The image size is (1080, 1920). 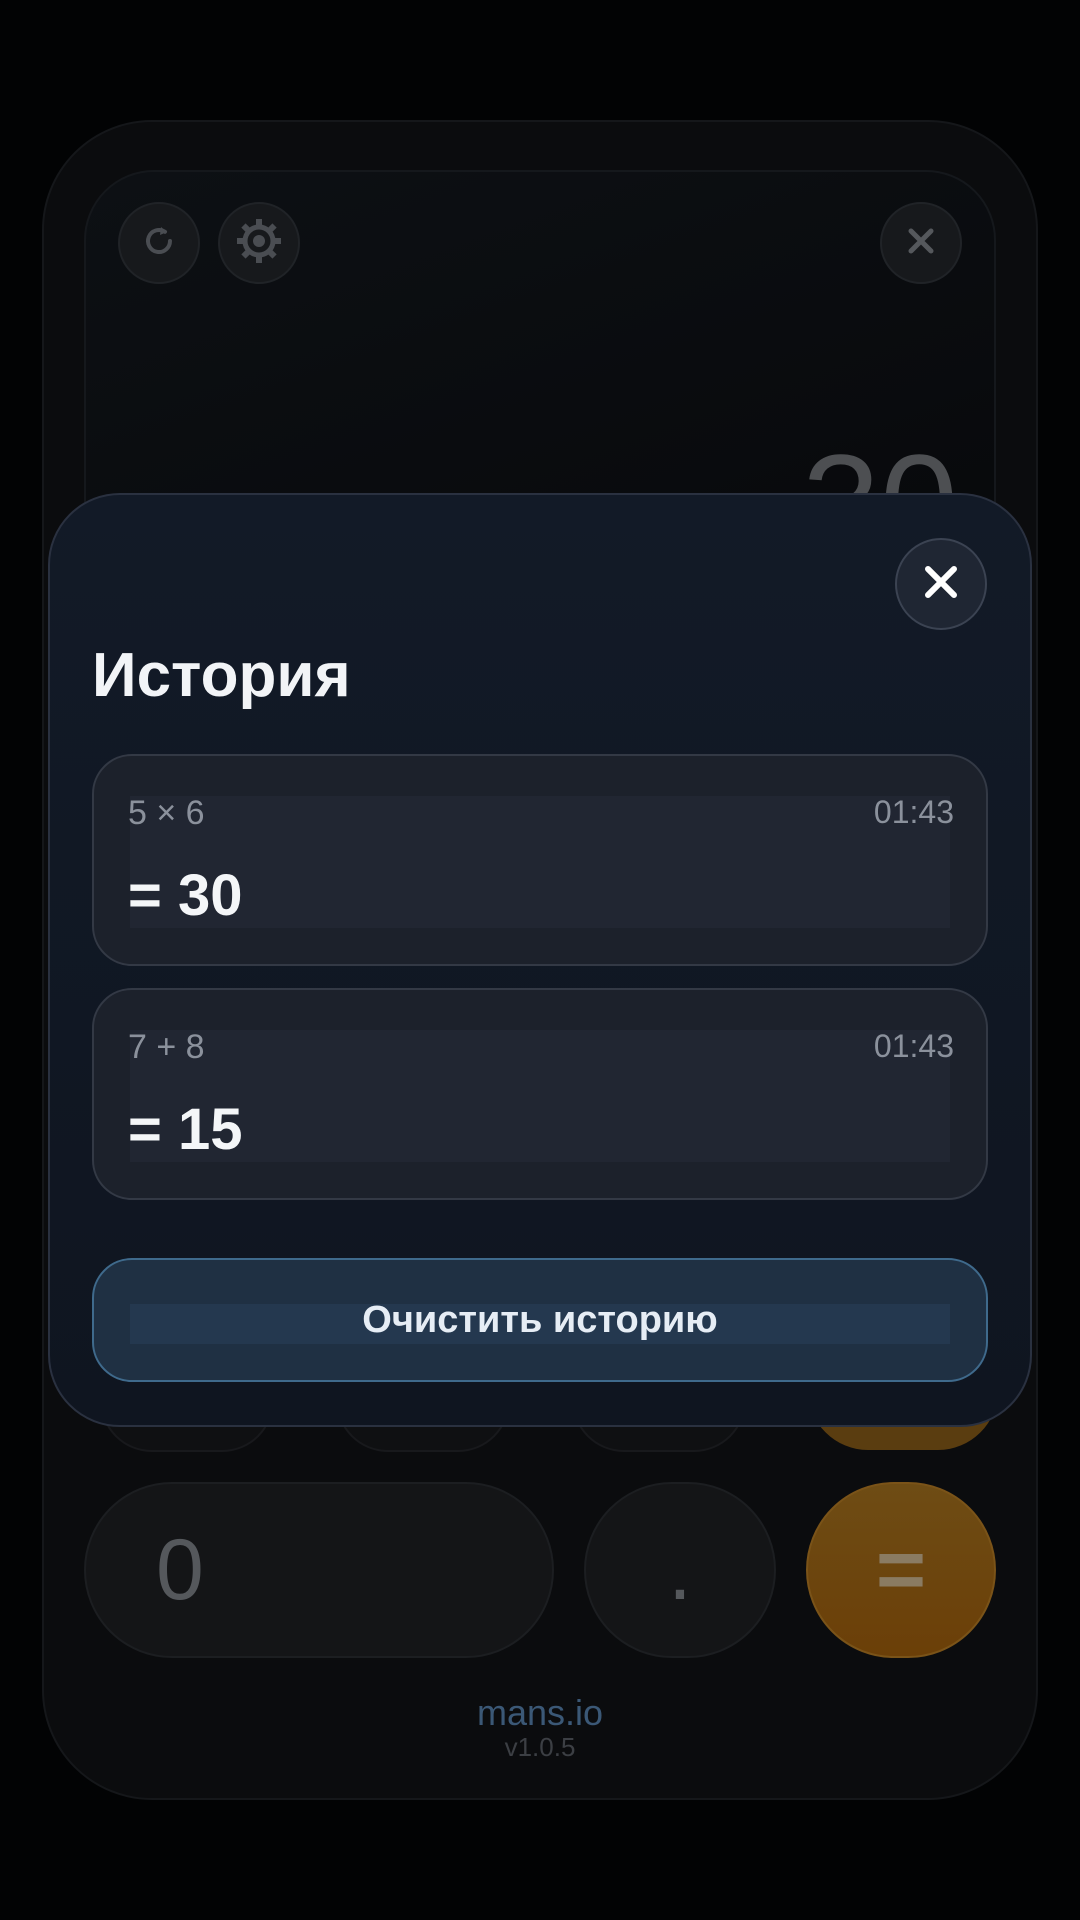 I want to click on history-entry-result: = 15, so click(x=185, y=1129).